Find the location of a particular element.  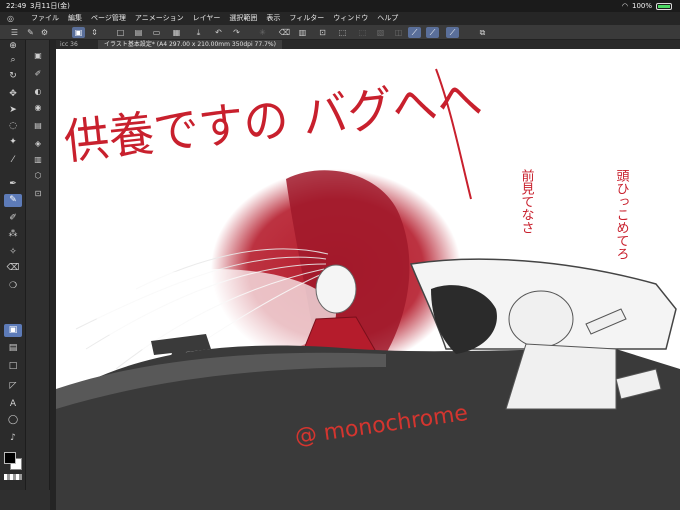

clear-icon: ⌫ is located at coordinates (284, 32).